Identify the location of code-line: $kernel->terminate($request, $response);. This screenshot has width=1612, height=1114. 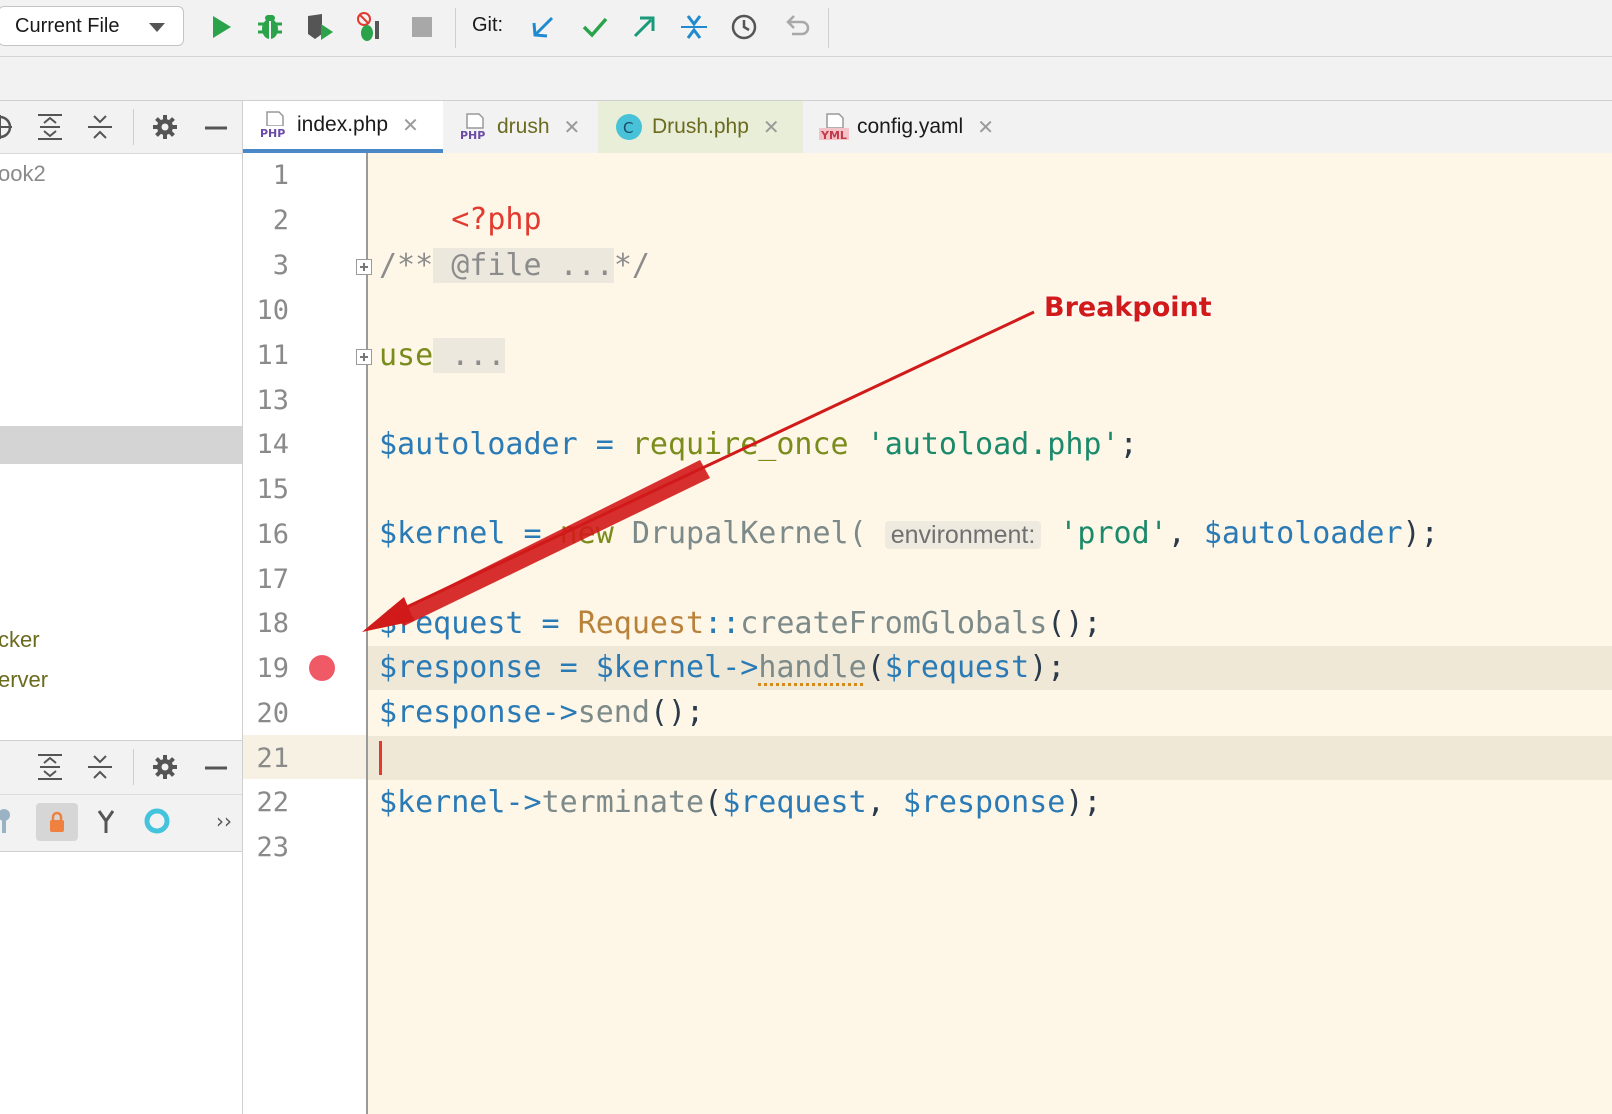
(740, 803).